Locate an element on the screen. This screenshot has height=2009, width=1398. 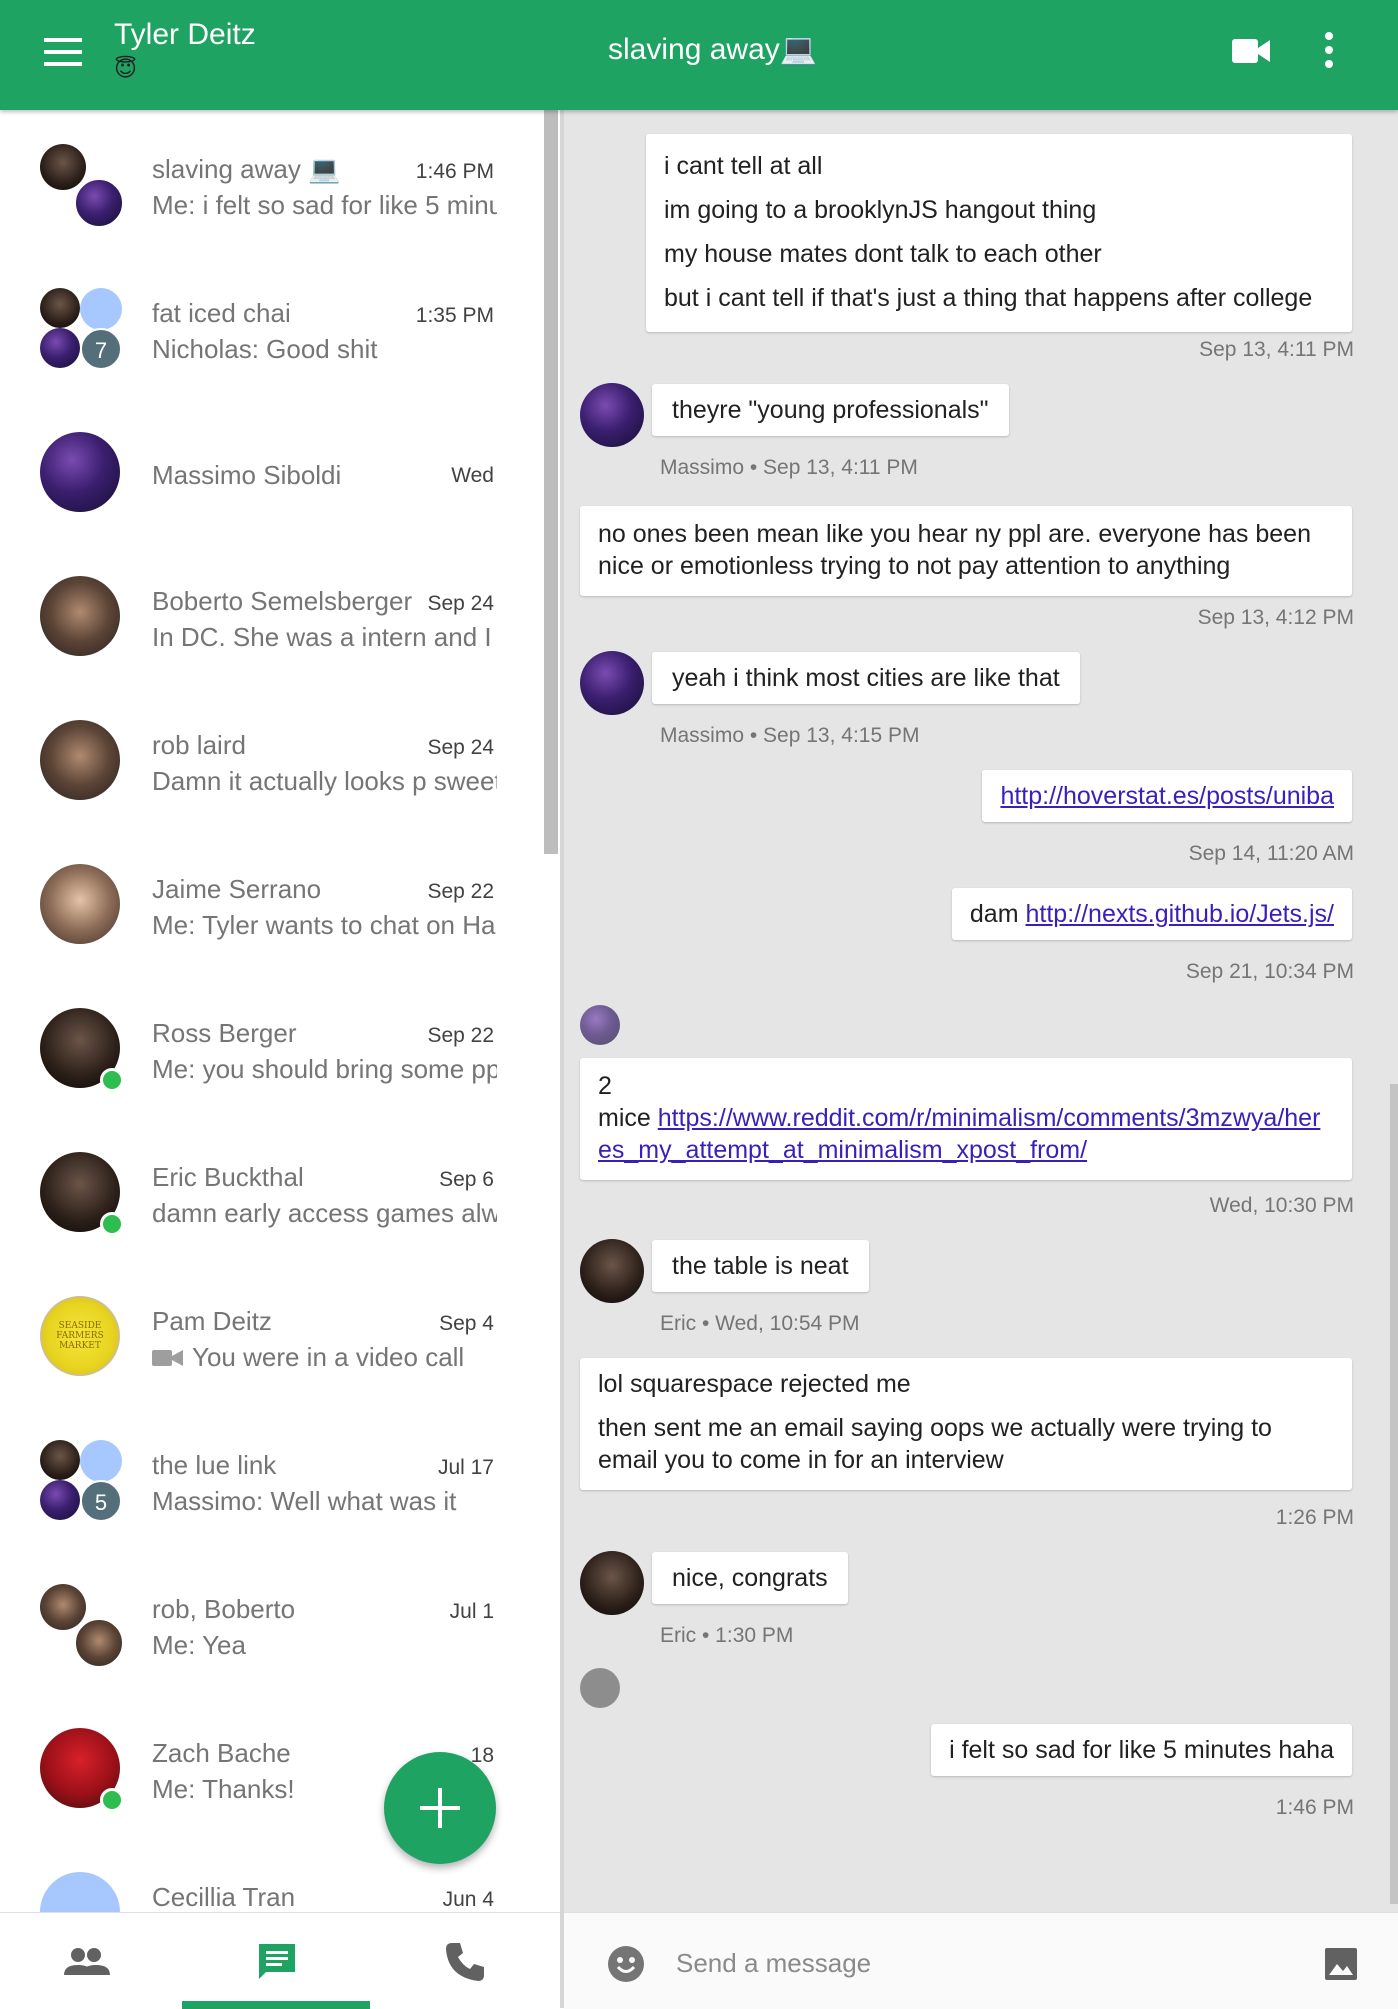
message-link: http://nexts.github.io/Jets.js/ is located at coordinates (1180, 914).